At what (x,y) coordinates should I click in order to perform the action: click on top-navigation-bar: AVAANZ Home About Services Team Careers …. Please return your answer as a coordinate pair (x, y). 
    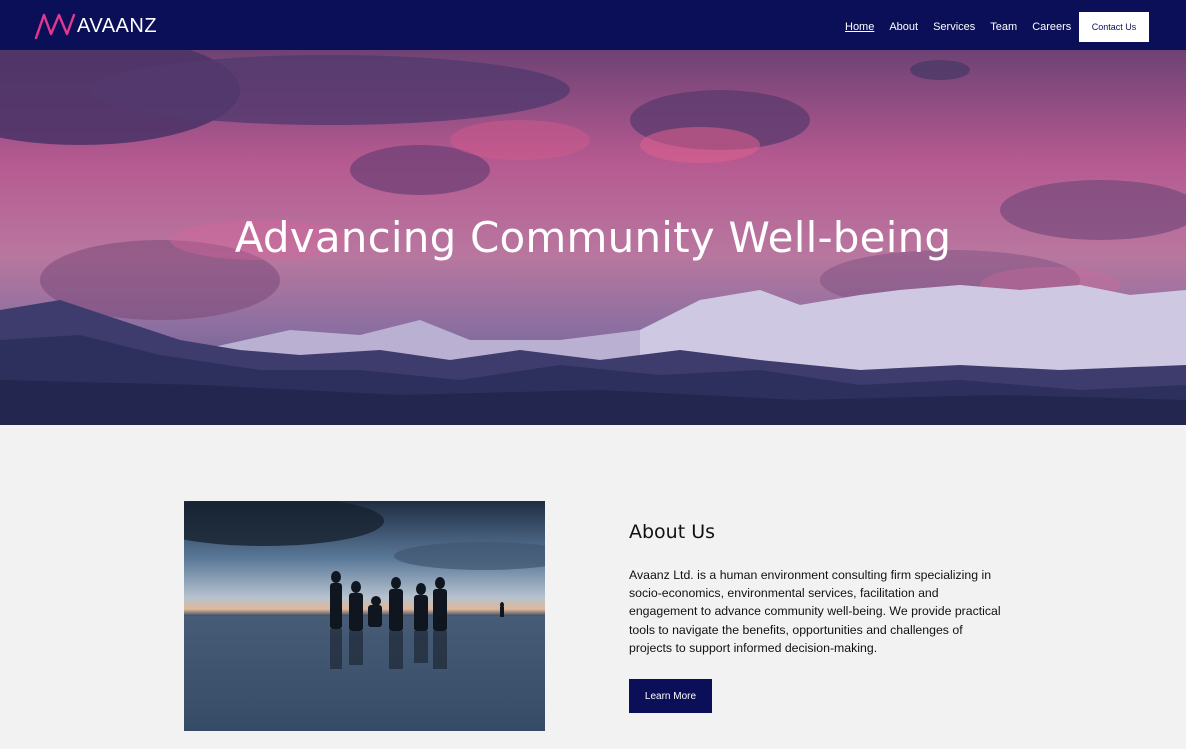
    Looking at the image, I should click on (593, 25).